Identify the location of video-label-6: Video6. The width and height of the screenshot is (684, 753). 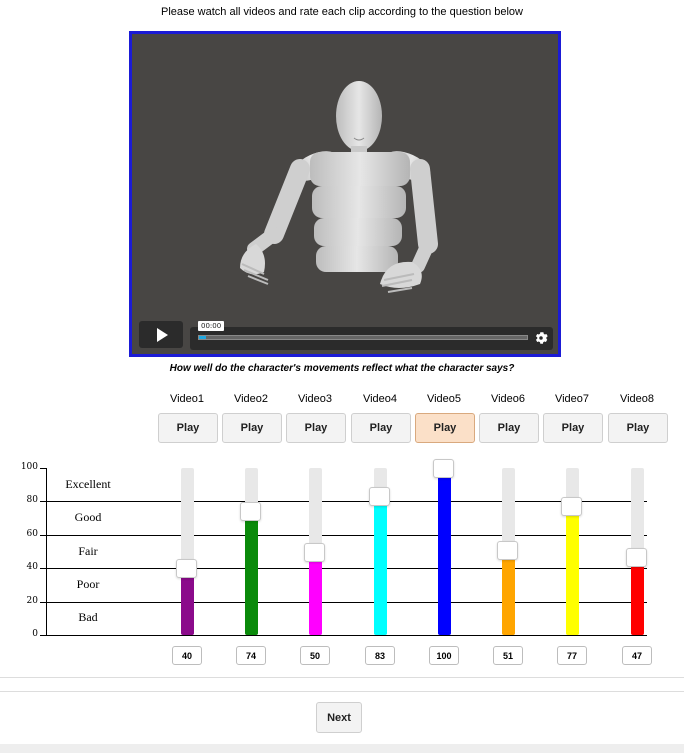
(508, 399).